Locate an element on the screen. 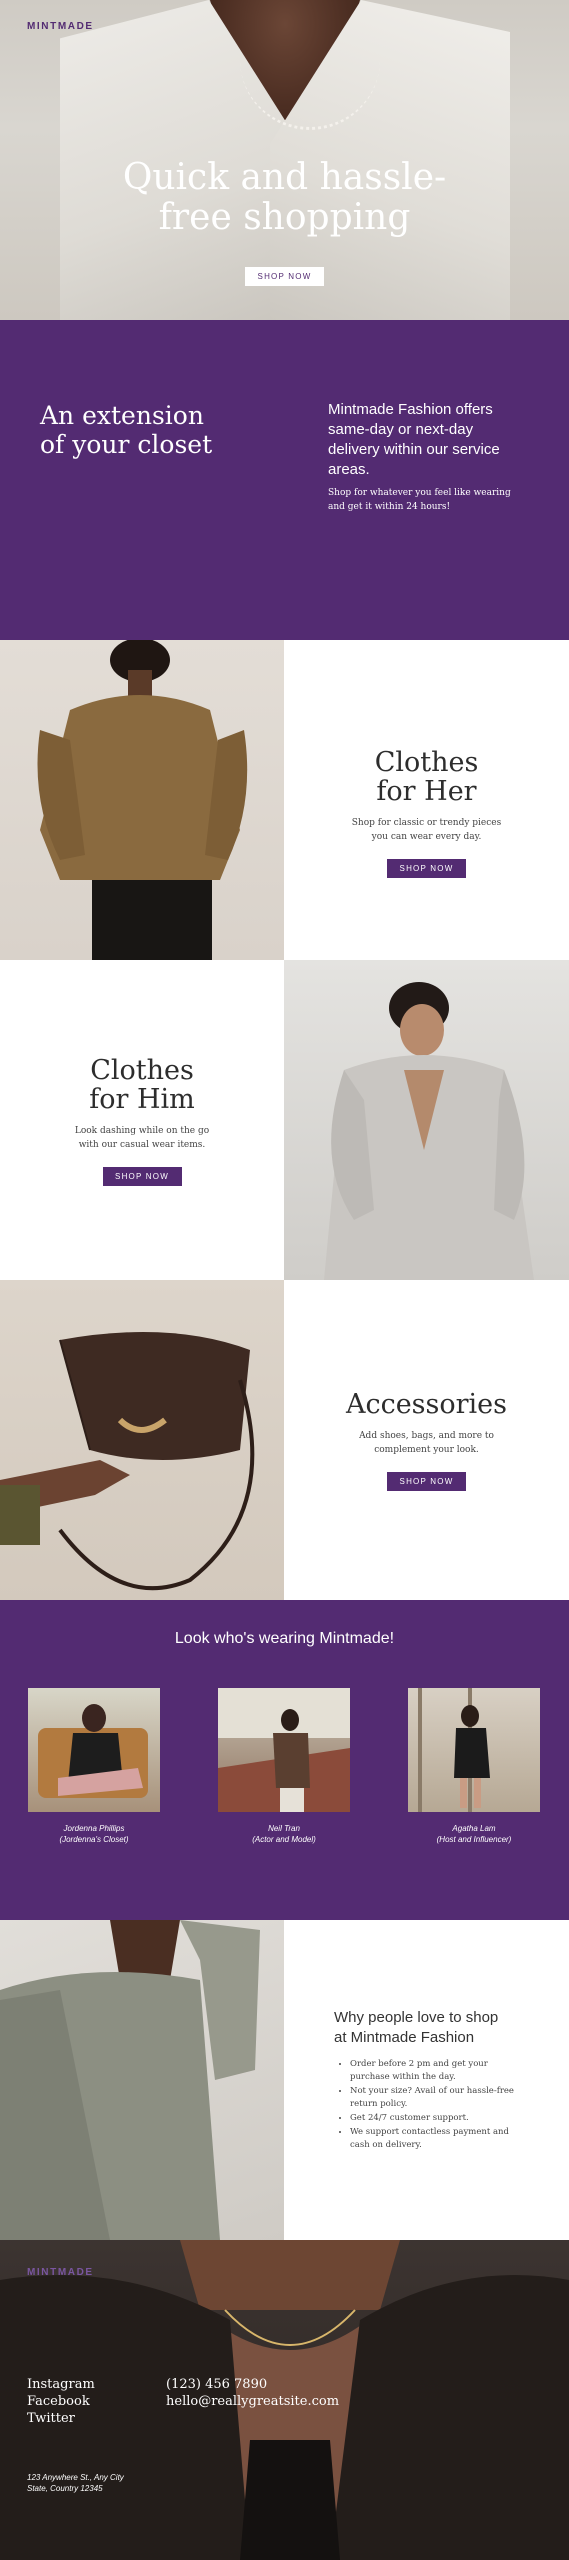 The image size is (569, 2560). her-shop-now-button: SHOP NOW is located at coordinates (426, 868).